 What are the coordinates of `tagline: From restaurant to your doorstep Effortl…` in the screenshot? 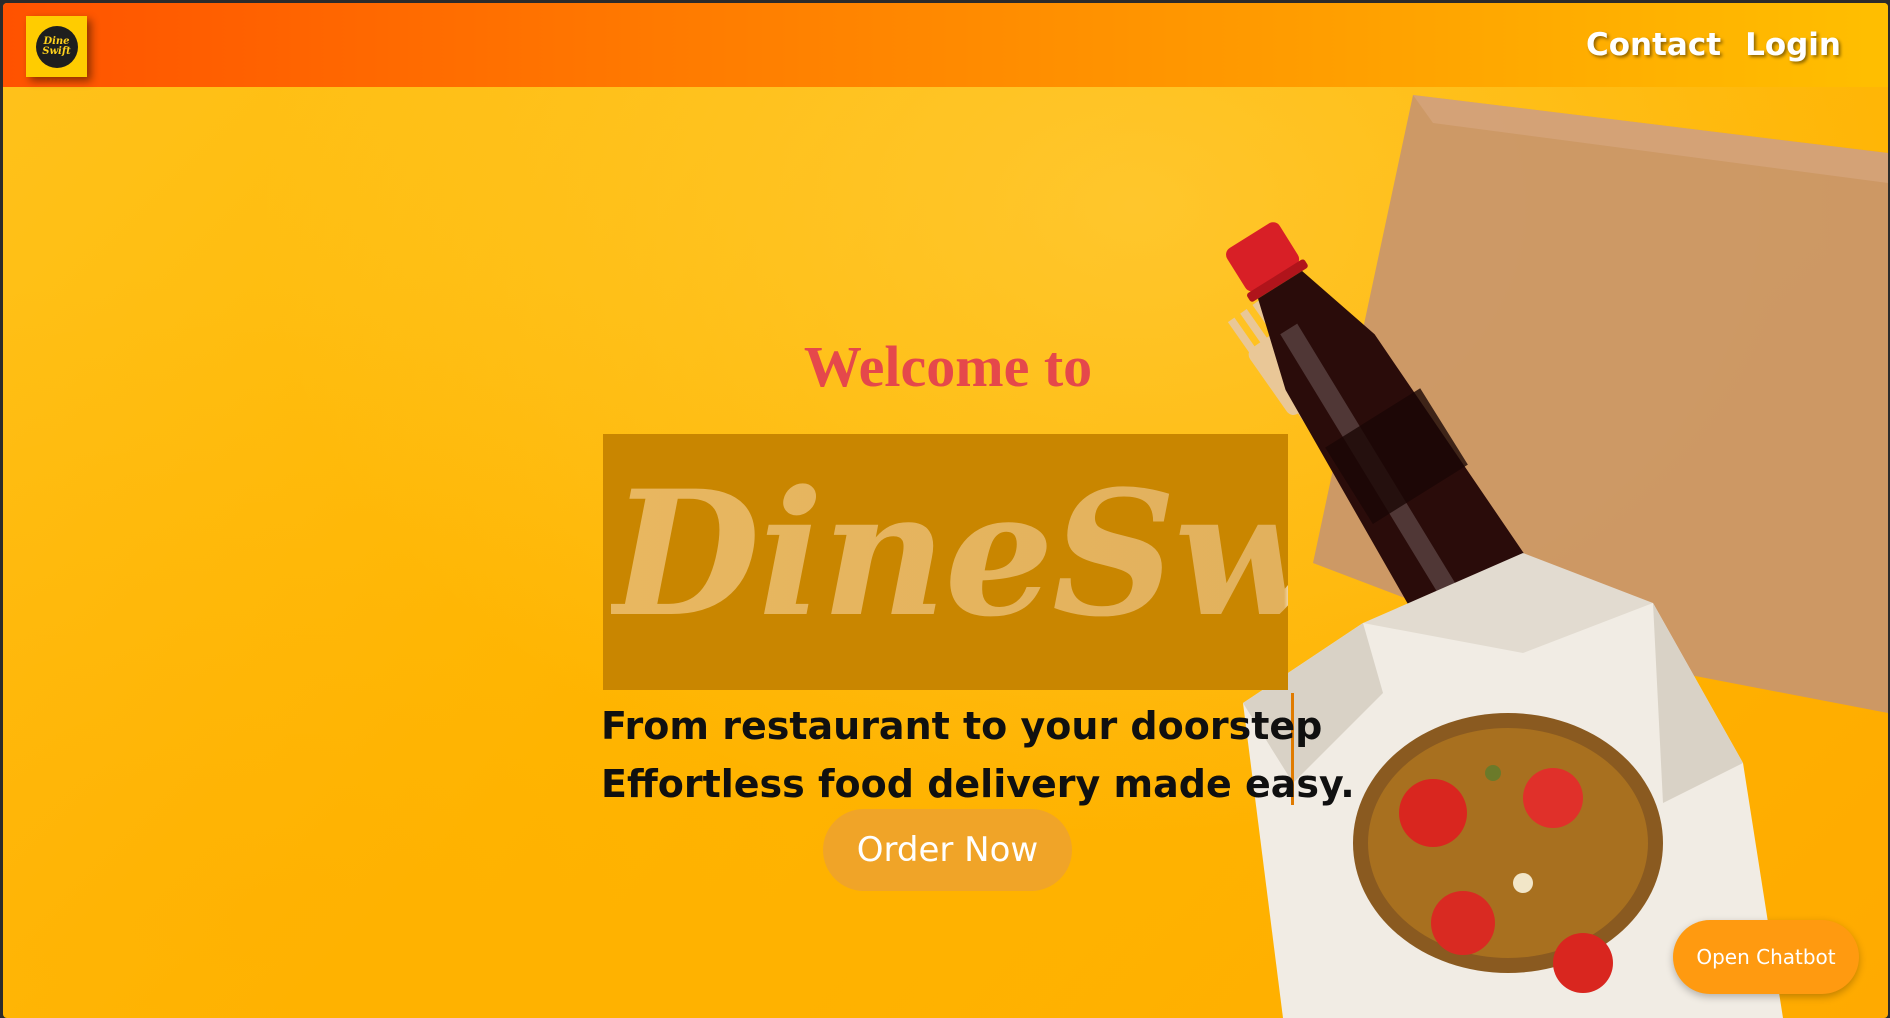 It's located at (978, 755).